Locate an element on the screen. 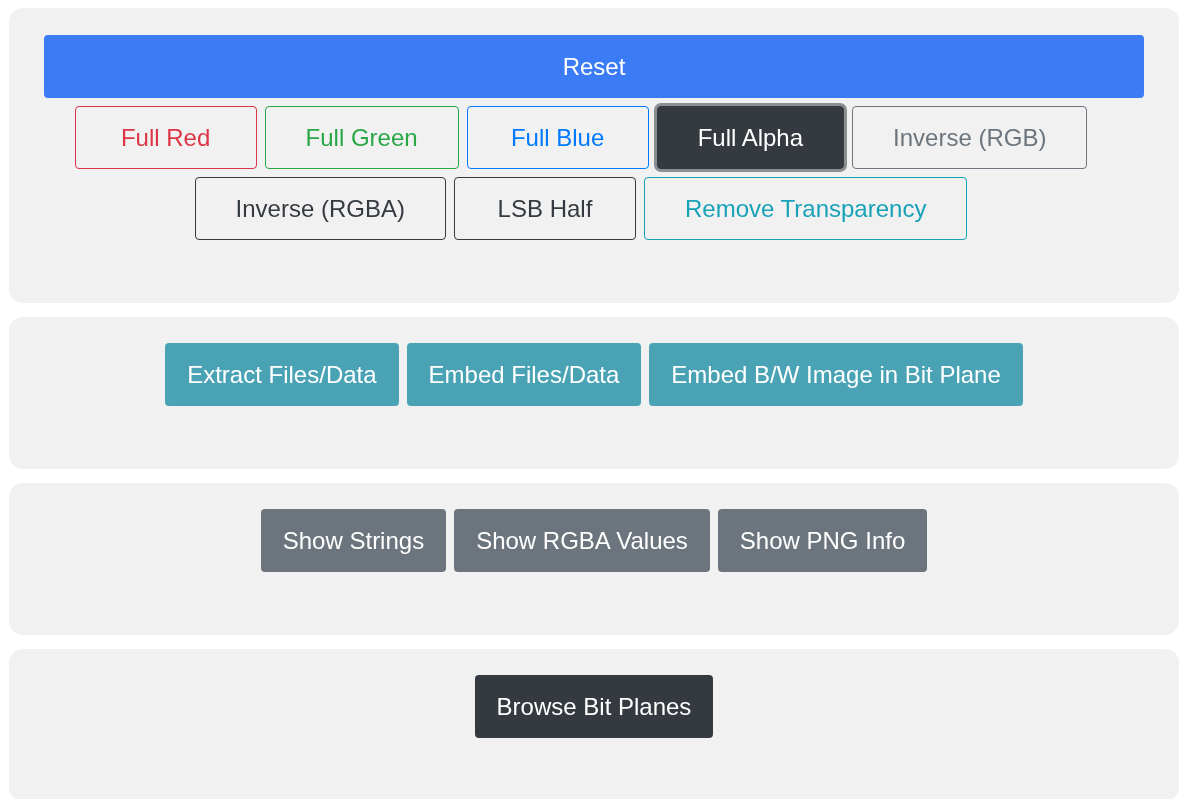  action-button: Show PNG Info is located at coordinates (822, 540).